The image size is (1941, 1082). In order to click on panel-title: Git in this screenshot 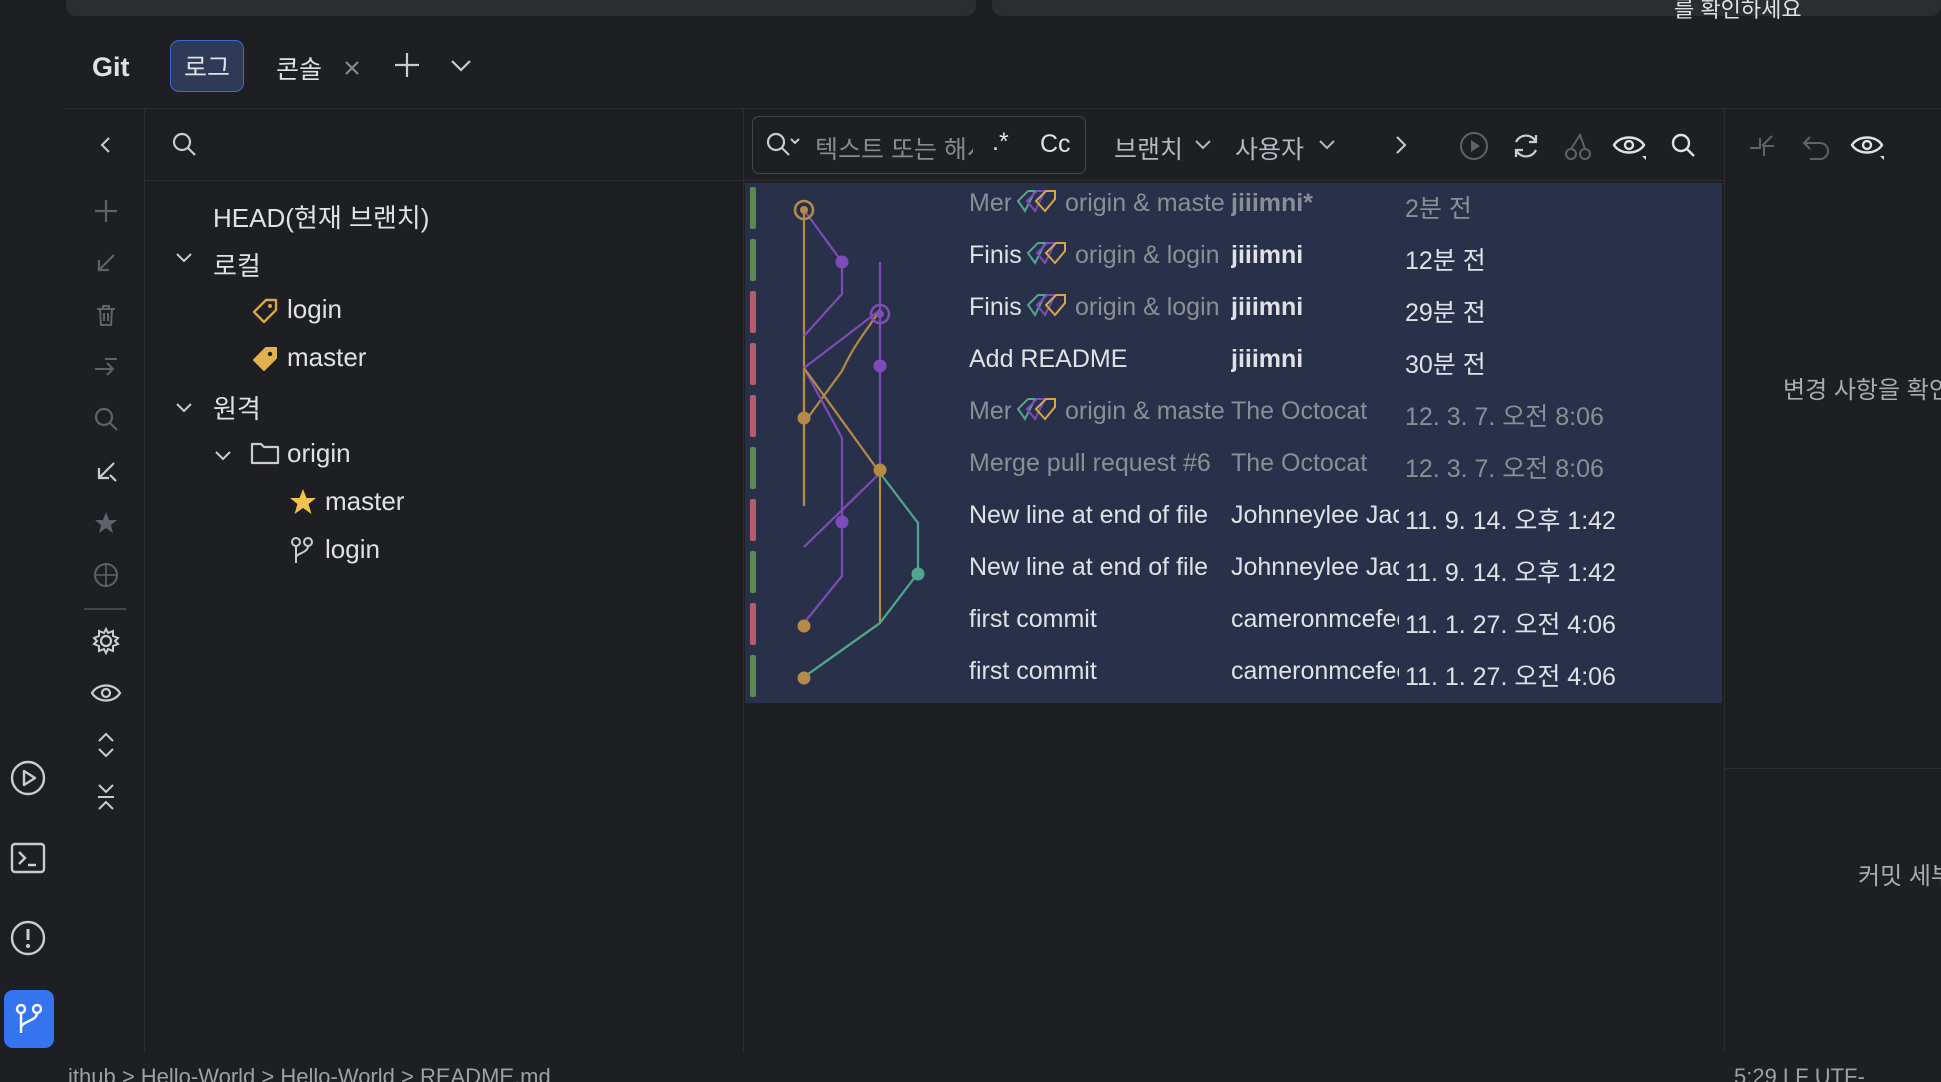, I will do `click(111, 67)`.